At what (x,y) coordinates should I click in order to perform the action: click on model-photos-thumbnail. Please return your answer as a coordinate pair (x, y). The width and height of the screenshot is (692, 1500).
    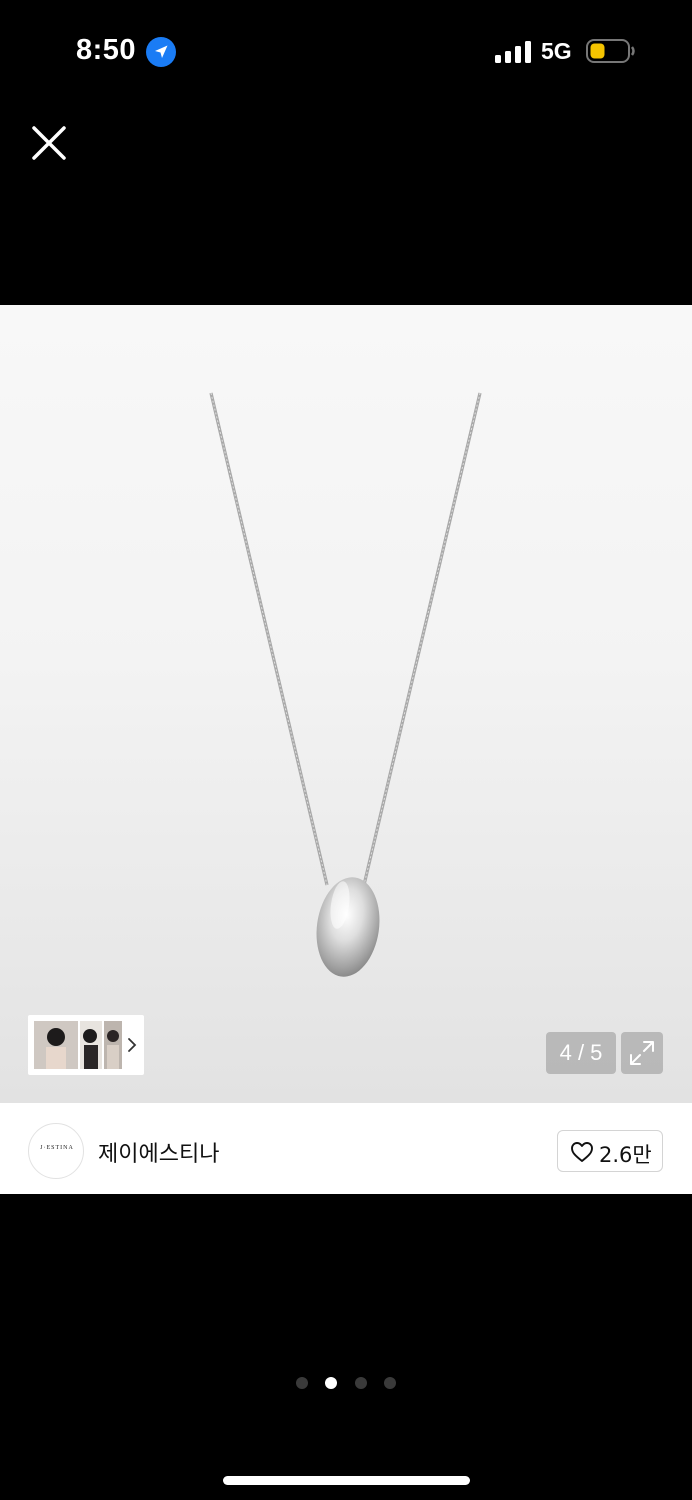
    Looking at the image, I should click on (78, 1045).